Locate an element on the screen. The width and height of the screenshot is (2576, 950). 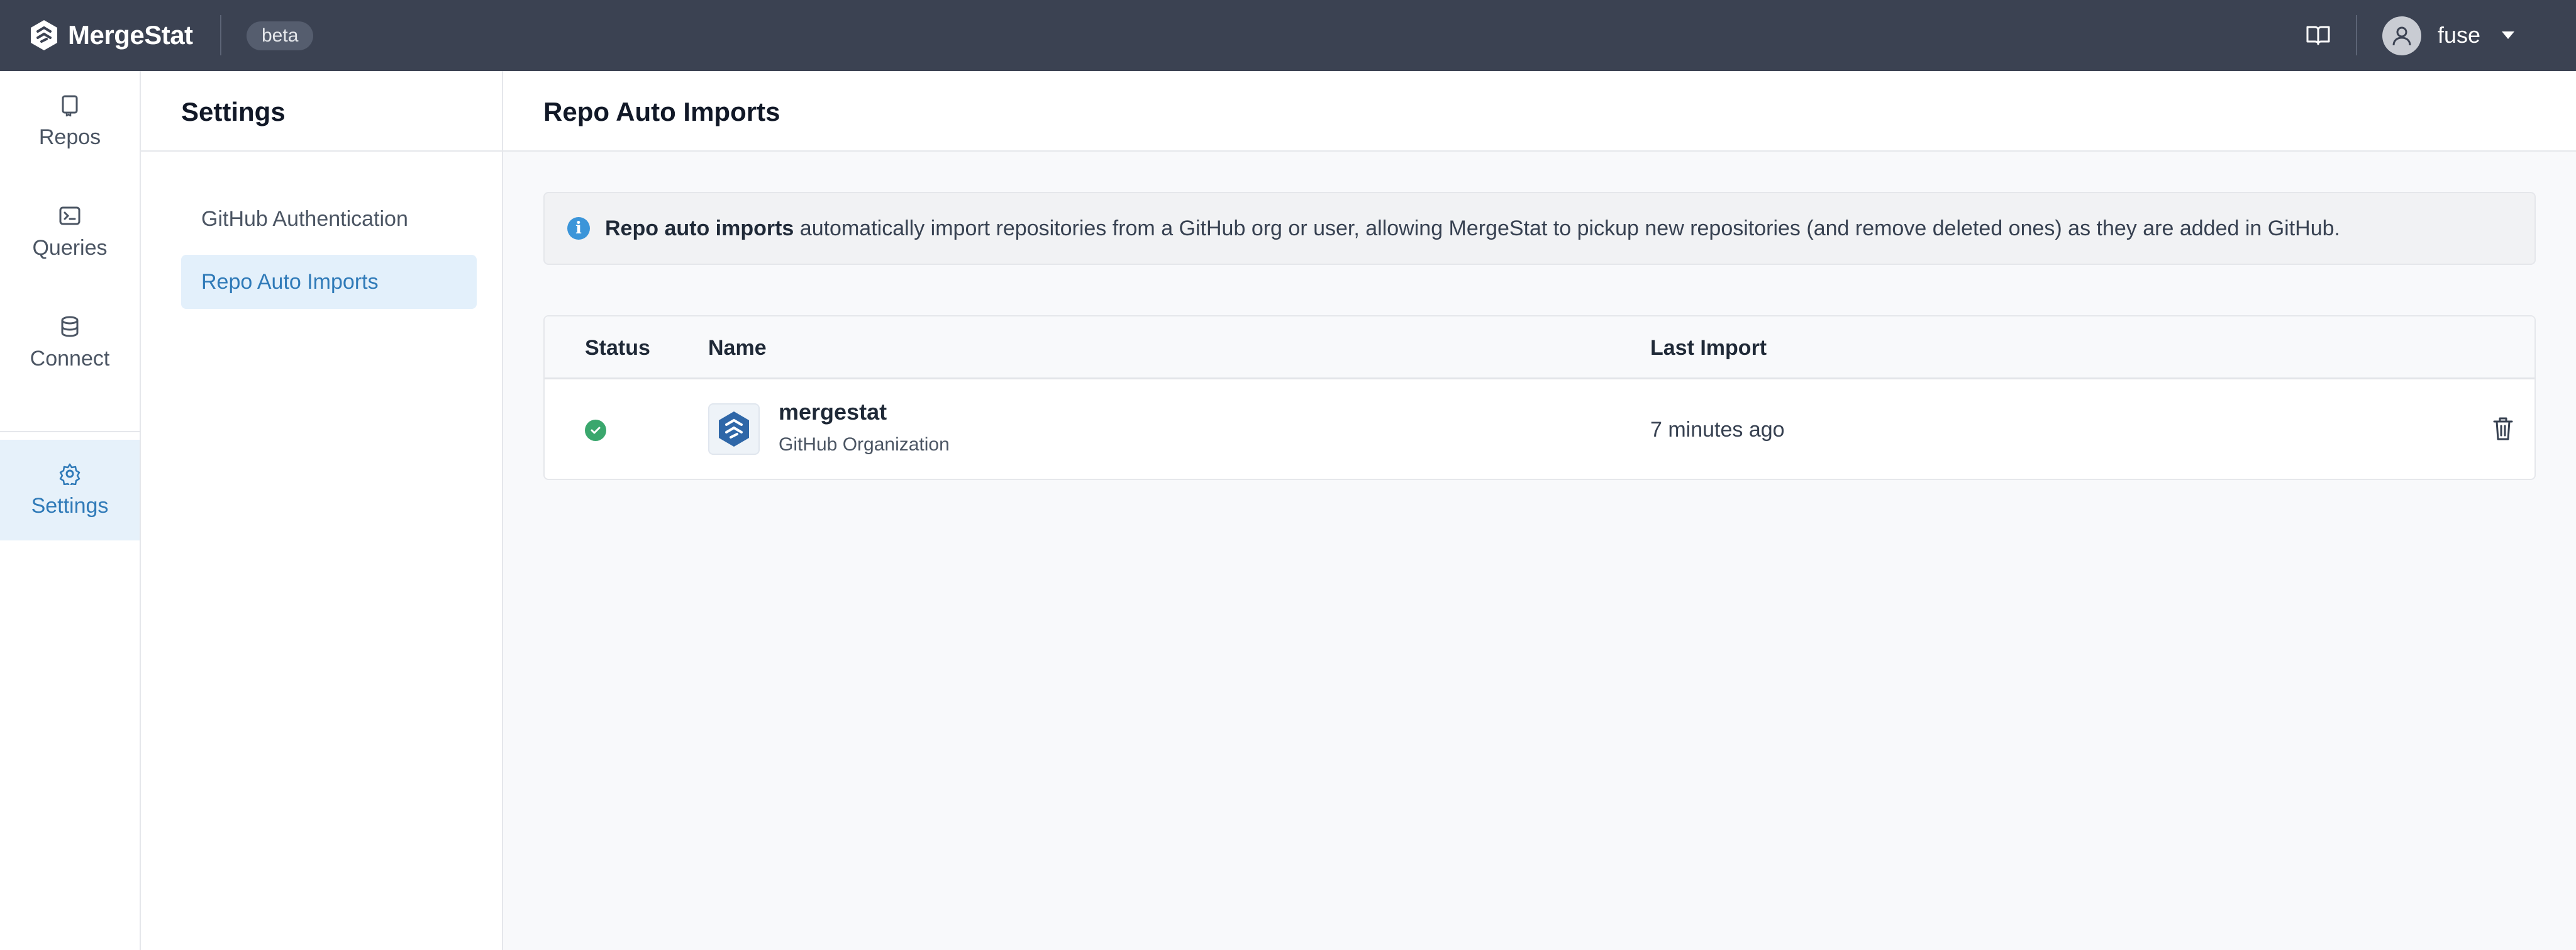
page-header: Repo Auto Imports is located at coordinates (1539, 111).